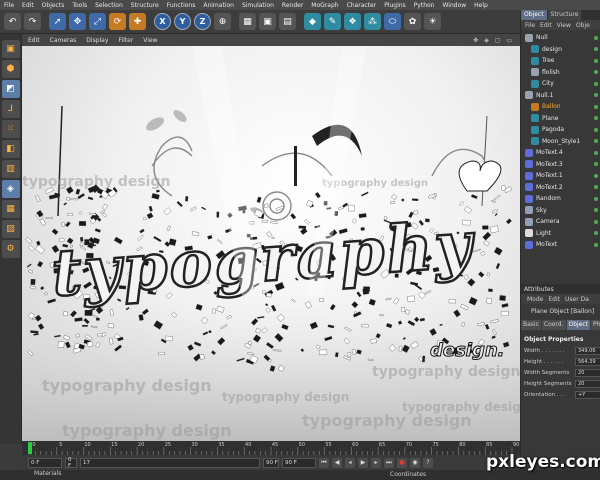 This screenshot has width=600, height=480. What do you see at coordinates (10, 149) in the screenshot?
I see `edges-icon: ◧` at bounding box center [10, 149].